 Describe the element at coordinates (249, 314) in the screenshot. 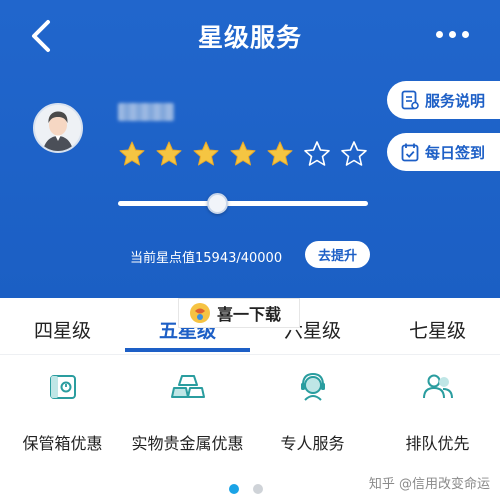

I see `watermark-text: 喜一下载` at that location.